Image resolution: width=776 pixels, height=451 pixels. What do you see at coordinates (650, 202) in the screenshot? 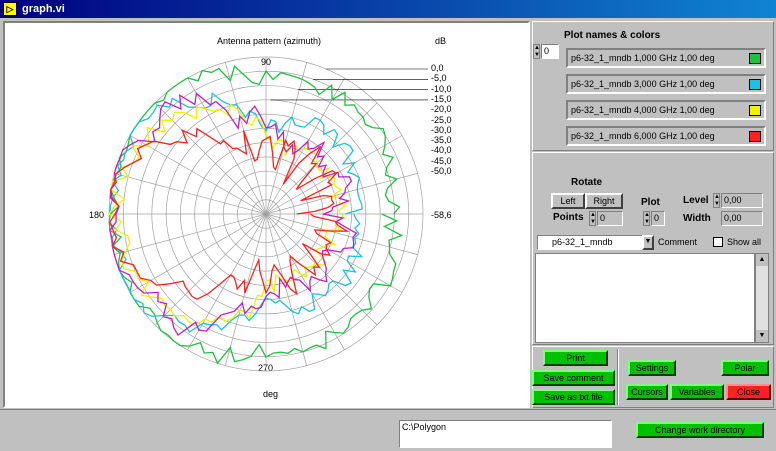
I see `plot-label: Plot` at bounding box center [650, 202].